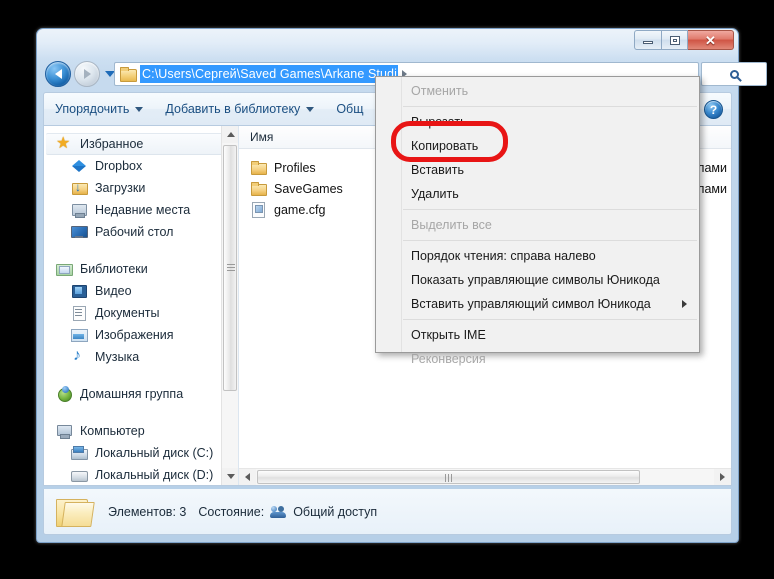 Image resolution: width=774 pixels, height=579 pixels. What do you see at coordinates (537, 146) in the screenshot?
I see `context-menu-item-copy: Копировать` at bounding box center [537, 146].